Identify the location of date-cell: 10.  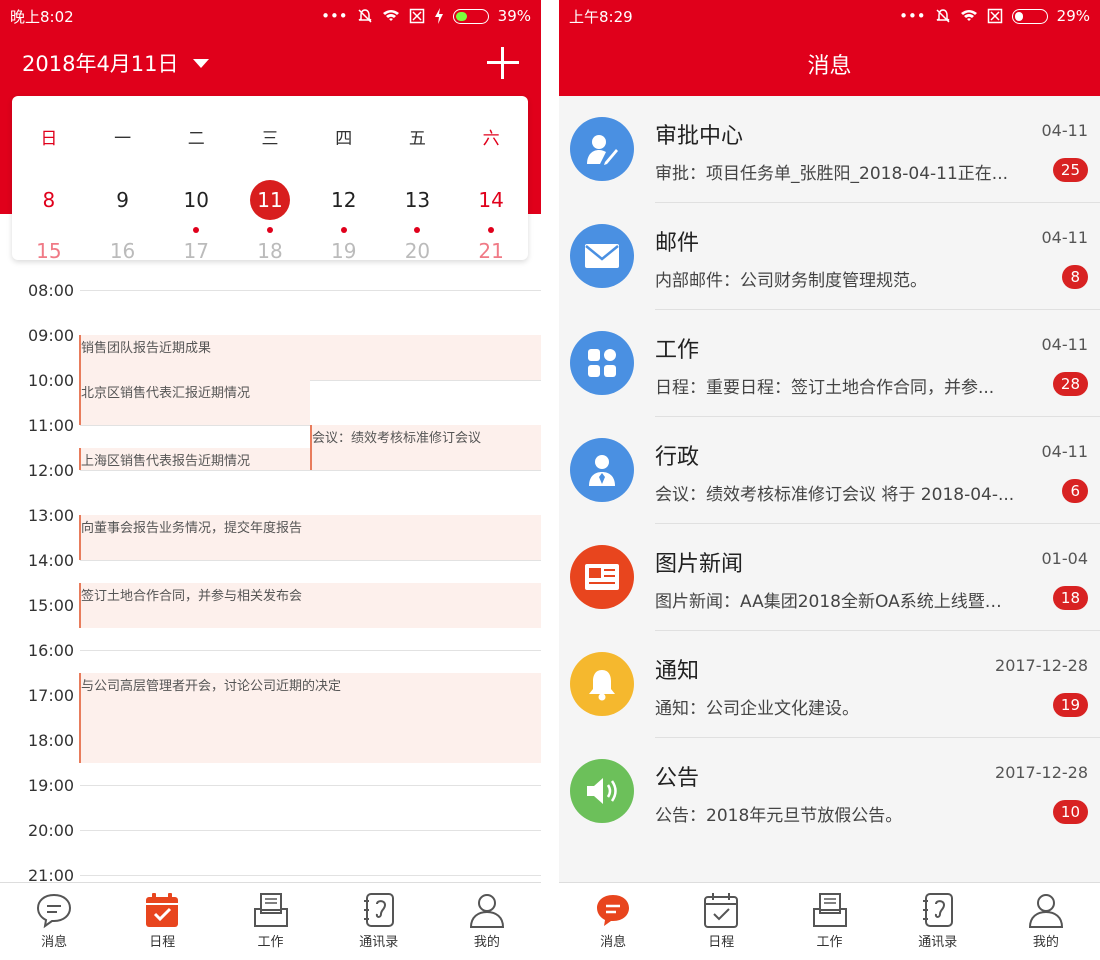
(196, 206).